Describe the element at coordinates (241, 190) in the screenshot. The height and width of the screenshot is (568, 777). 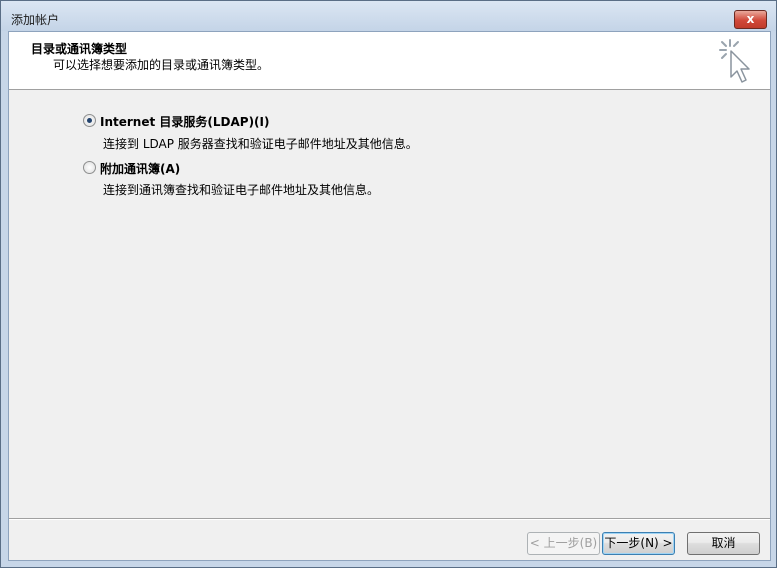
I see `address-book-option-description: 连接到通讯簿查找和验证电子邮件地址及其他信息。` at that location.